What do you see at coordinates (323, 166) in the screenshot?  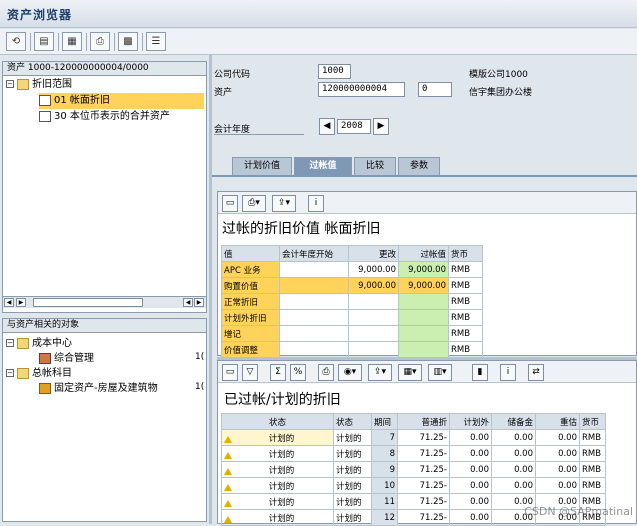 I see `tab-posted-values: 过帐值` at bounding box center [323, 166].